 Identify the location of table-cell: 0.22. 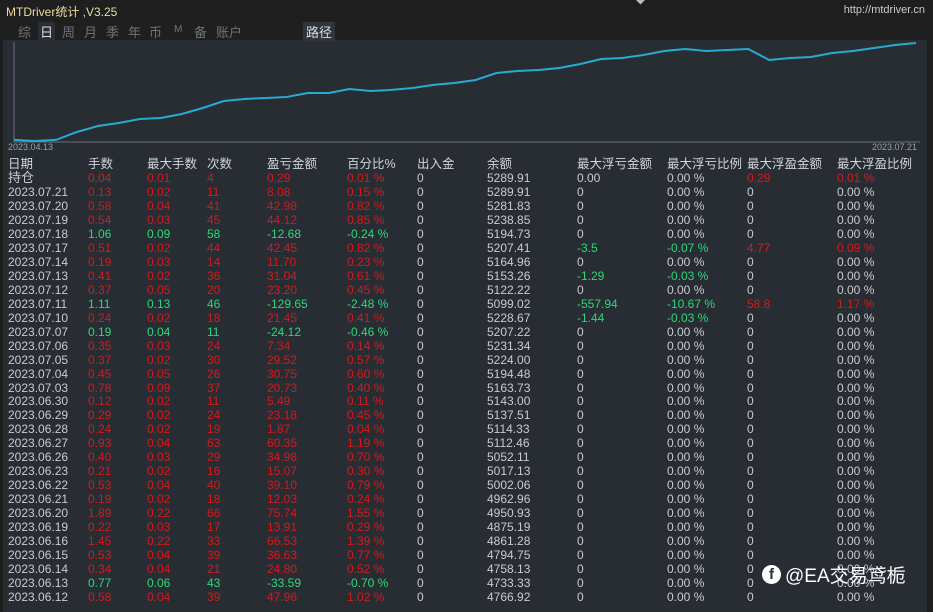
(159, 541).